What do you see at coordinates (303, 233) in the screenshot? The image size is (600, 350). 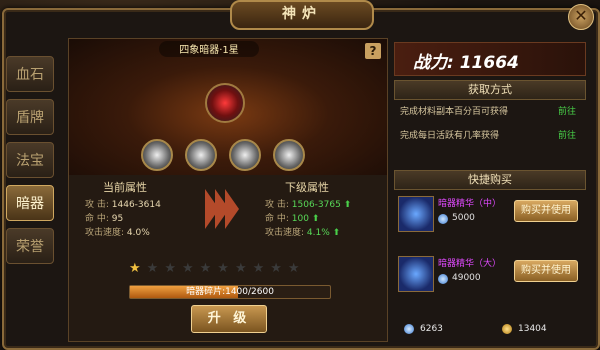 I see `next-speed: 攻击速度: 4.1% ⬆` at bounding box center [303, 233].